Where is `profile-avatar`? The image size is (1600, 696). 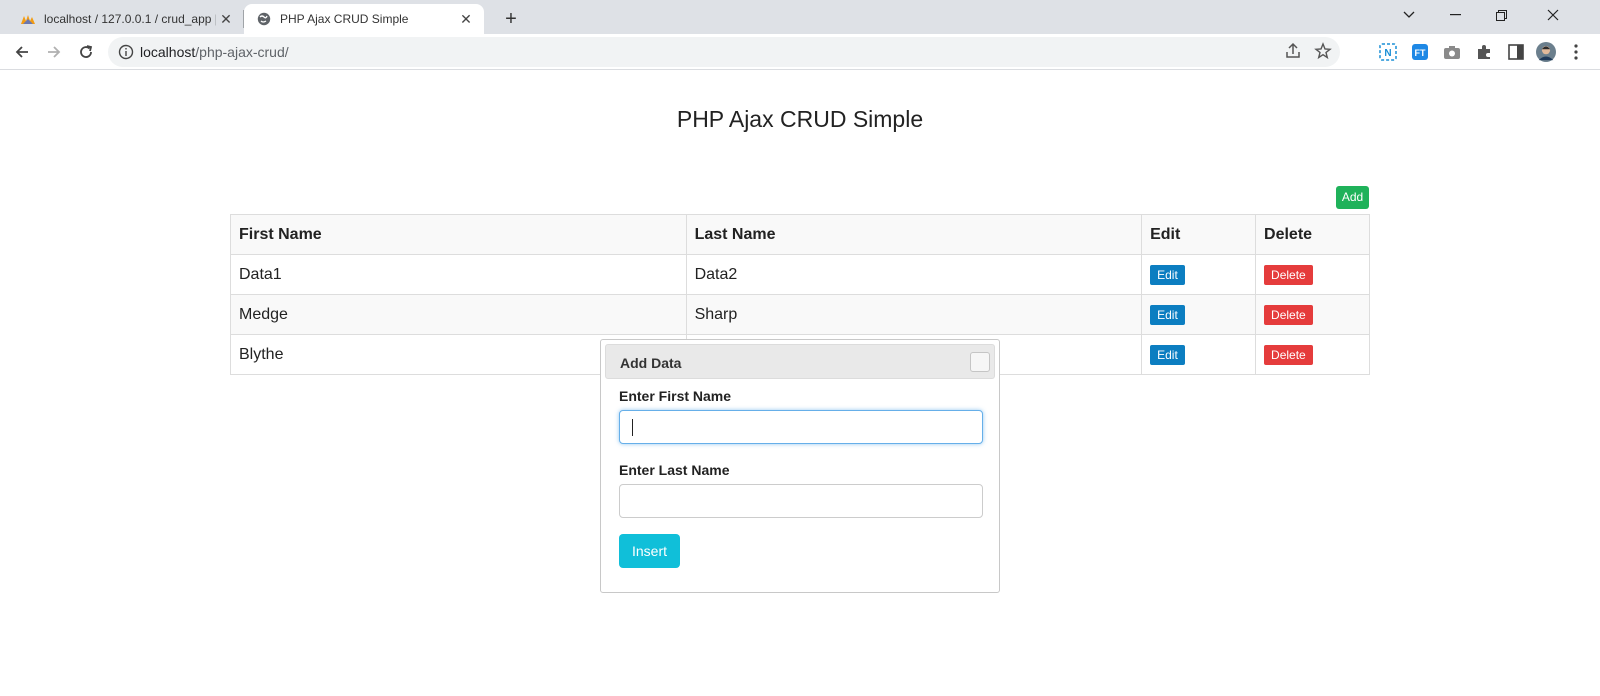 profile-avatar is located at coordinates (1546, 52).